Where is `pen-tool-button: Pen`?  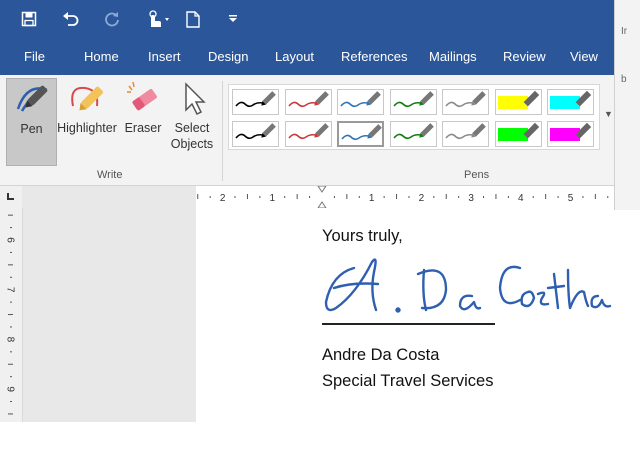 pen-tool-button: Pen is located at coordinates (31, 122).